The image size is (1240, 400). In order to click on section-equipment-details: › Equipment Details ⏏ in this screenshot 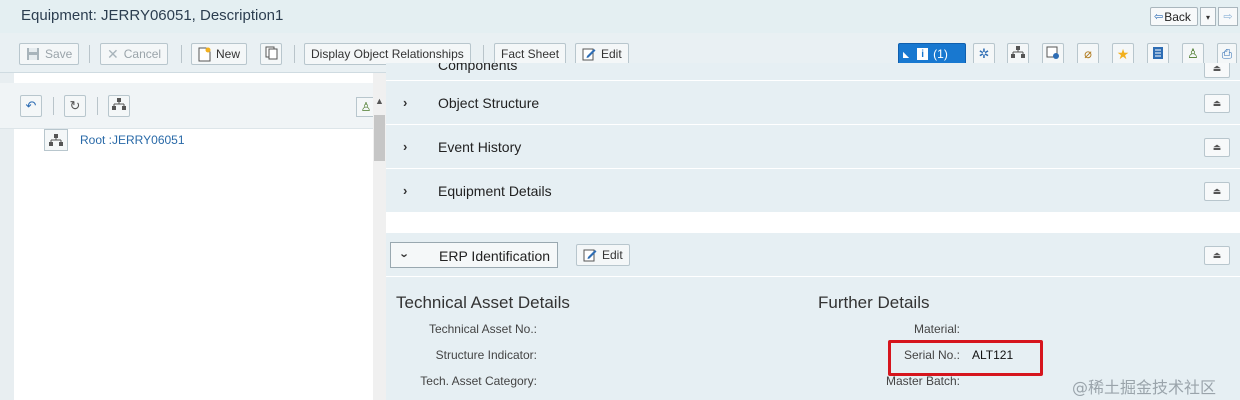, I will do `click(813, 191)`.